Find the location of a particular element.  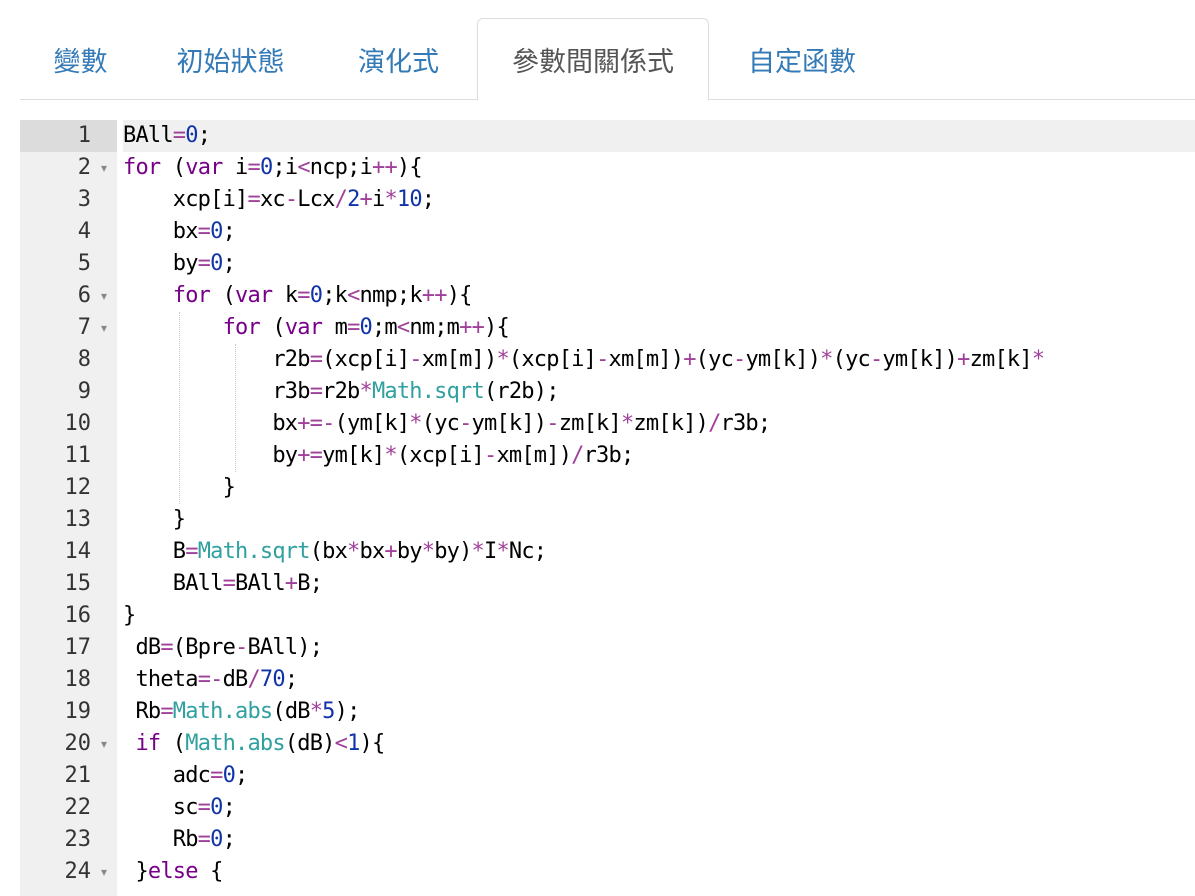

code-text: xcp[i]=xc-Lcx/2+i*10; is located at coordinates (659, 200).